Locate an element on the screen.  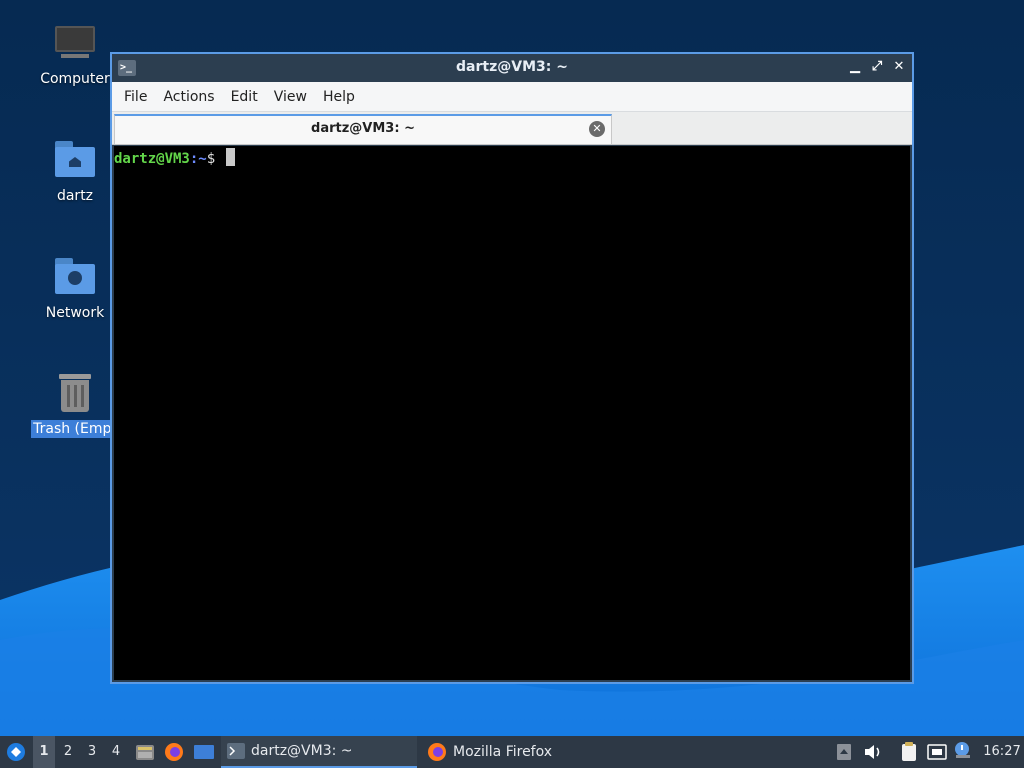
desktop-icon-label: Network is located at coordinates (75, 313).